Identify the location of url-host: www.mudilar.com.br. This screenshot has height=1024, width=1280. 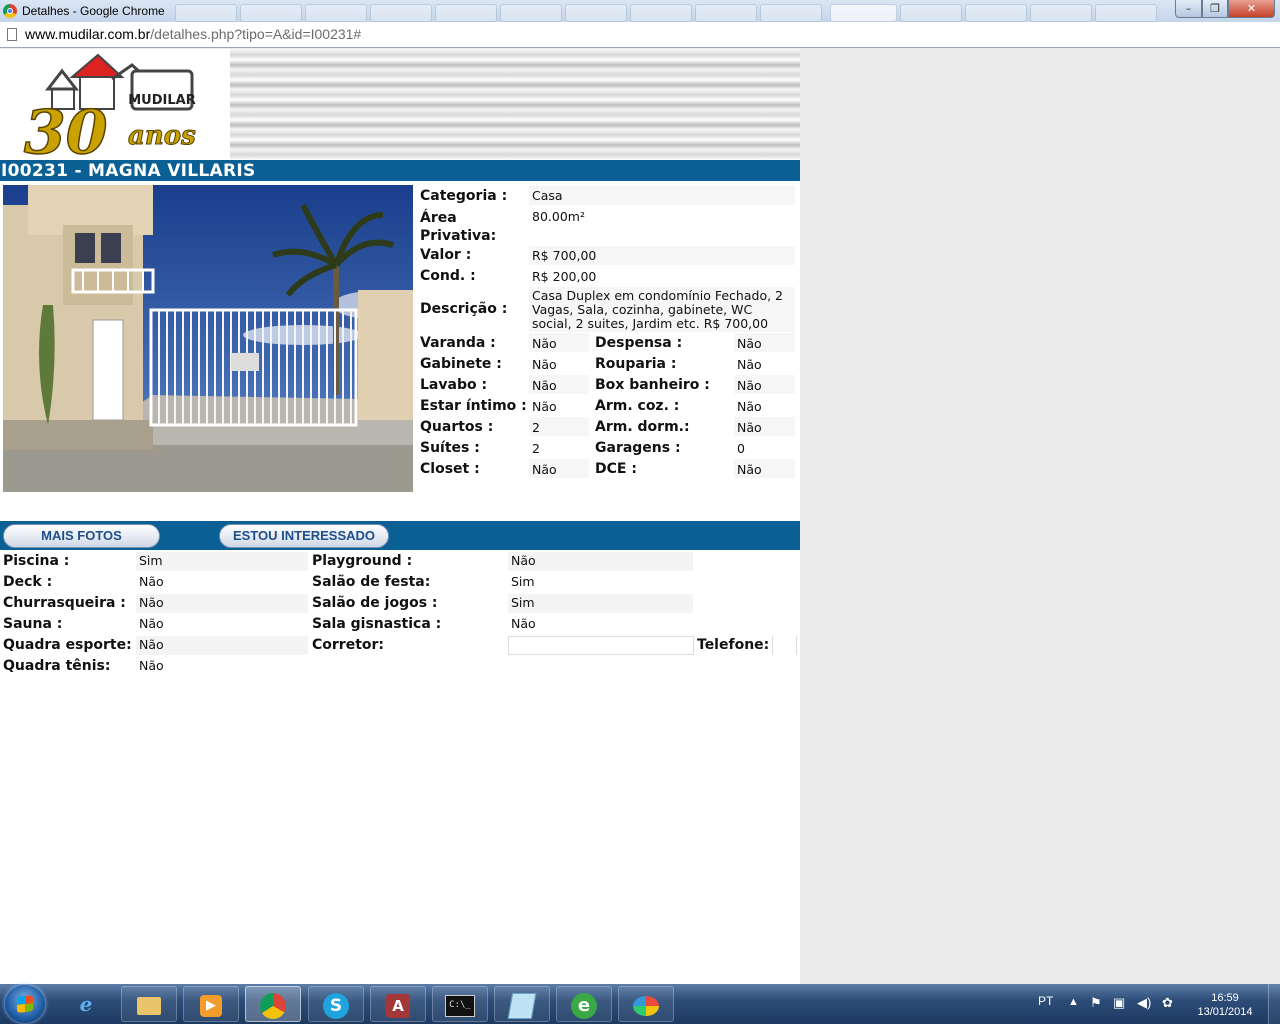
(88, 34).